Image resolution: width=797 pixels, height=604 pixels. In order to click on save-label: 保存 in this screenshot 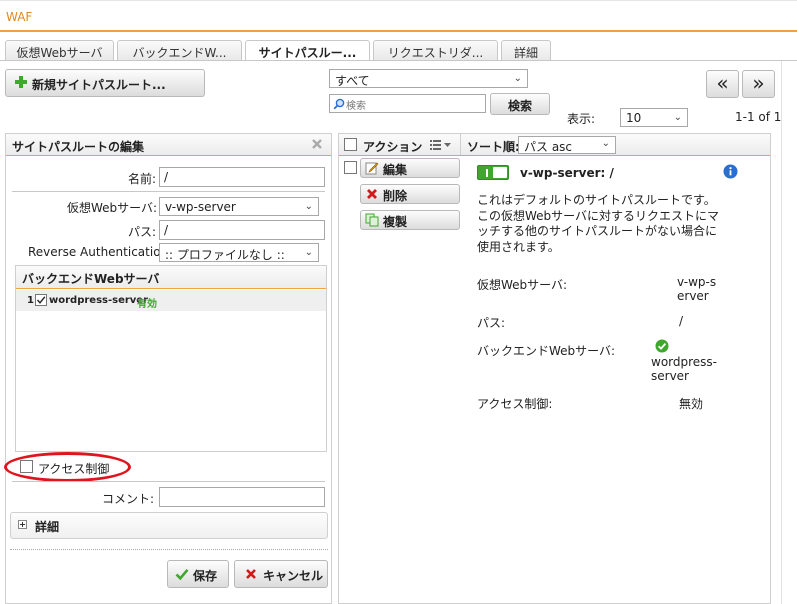, I will do `click(205, 576)`.